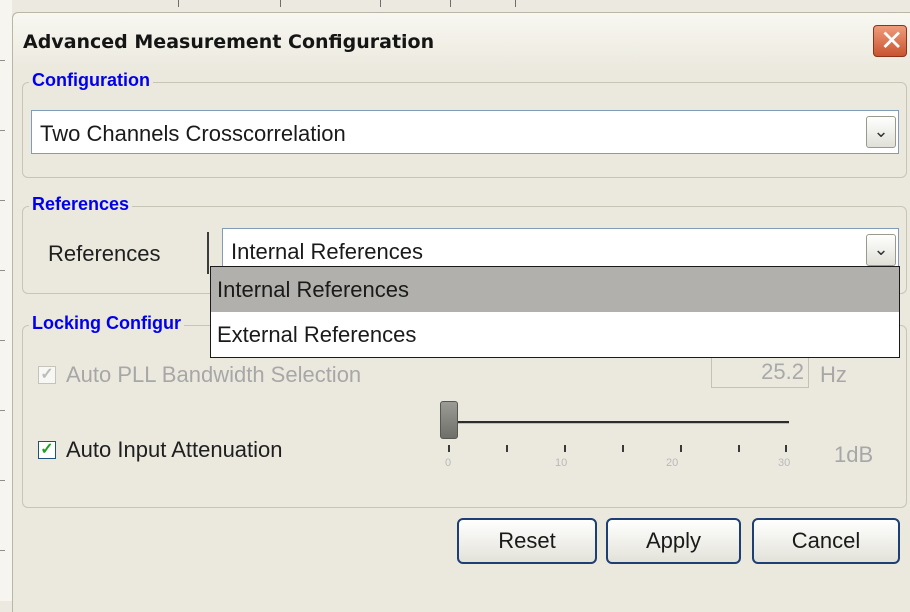  Describe the element at coordinates (555, 334) in the screenshot. I see `dropdown-option-external: External References` at that location.